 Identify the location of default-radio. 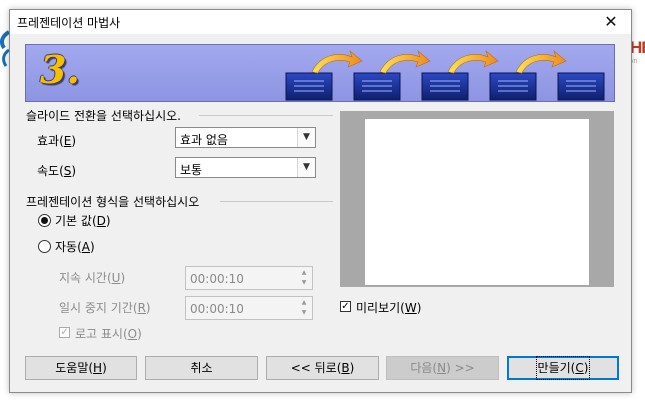
(44, 220).